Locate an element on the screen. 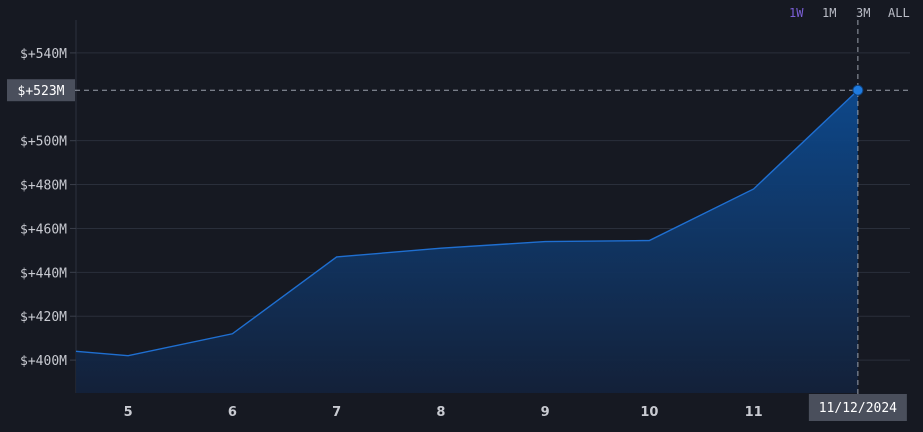 This screenshot has height=432, width=923. y-tick-label: $+440M is located at coordinates (43, 273).